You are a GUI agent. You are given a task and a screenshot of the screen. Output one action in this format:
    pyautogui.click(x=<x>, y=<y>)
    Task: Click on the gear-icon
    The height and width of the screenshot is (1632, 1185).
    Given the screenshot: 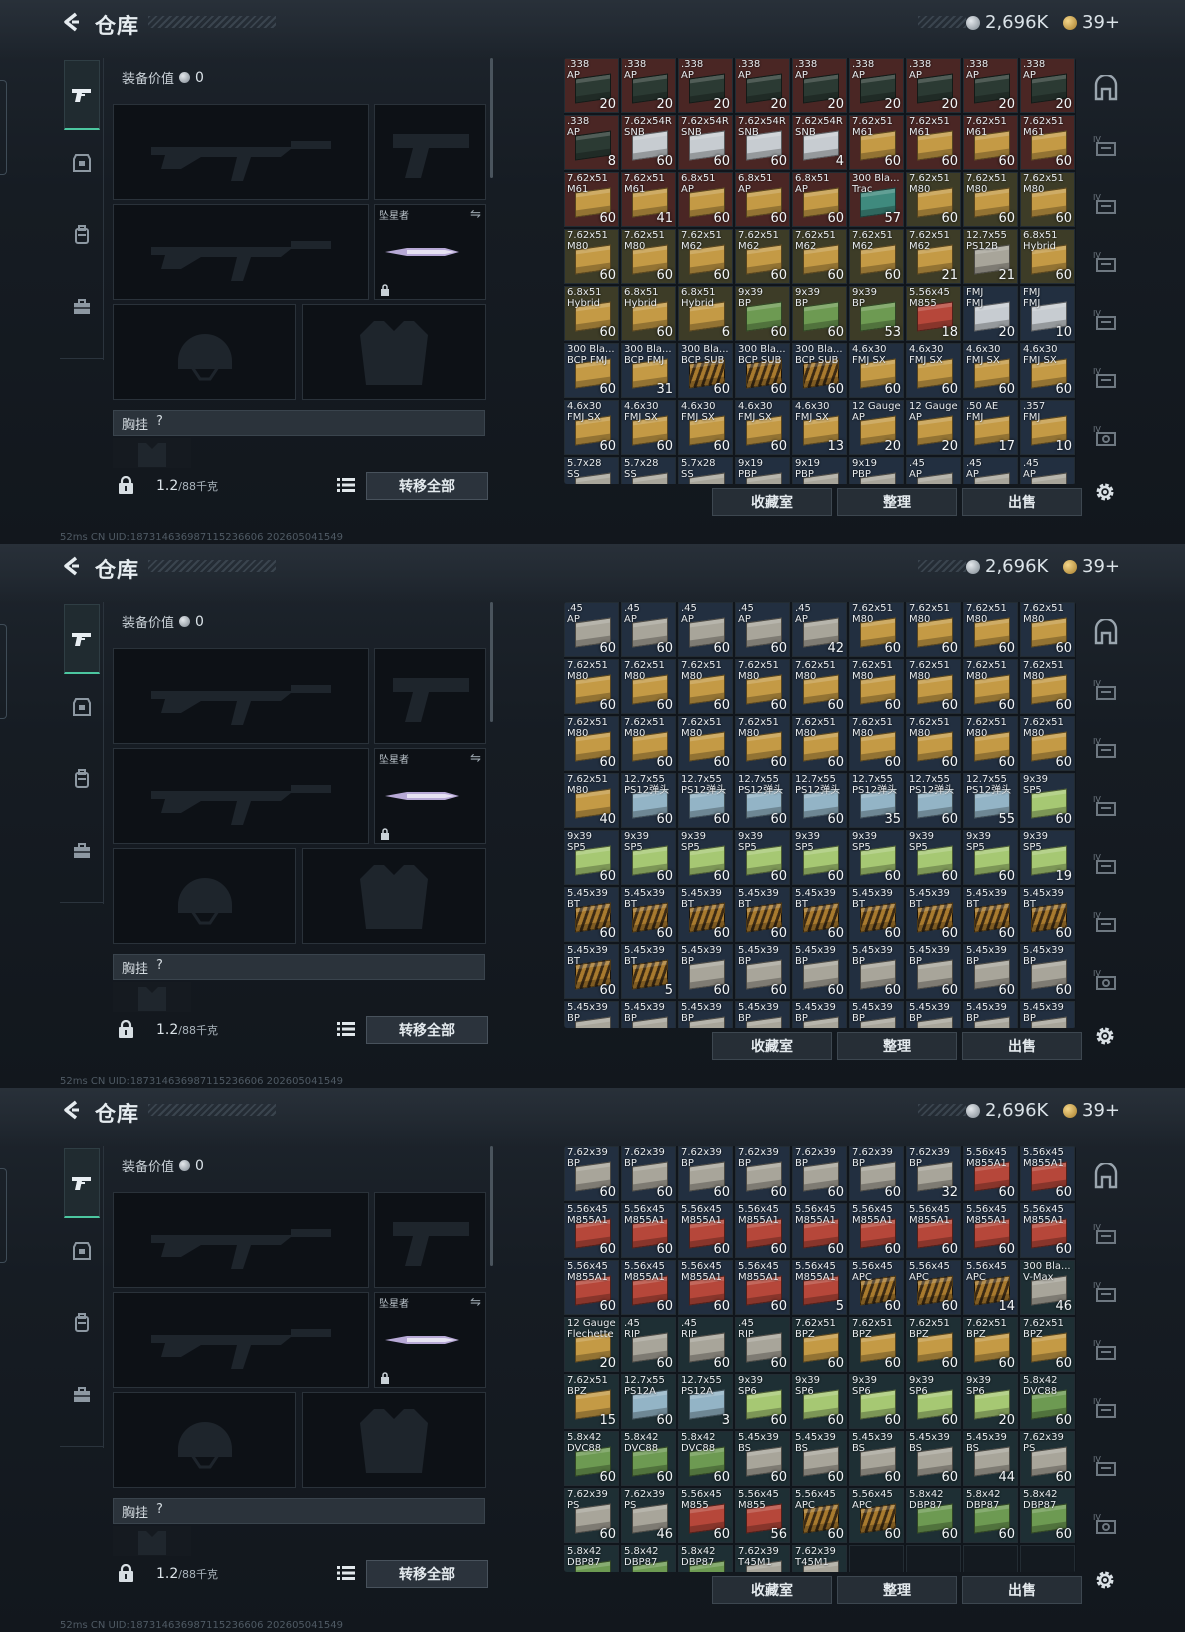 What is the action you would take?
    pyautogui.click(x=1105, y=1580)
    